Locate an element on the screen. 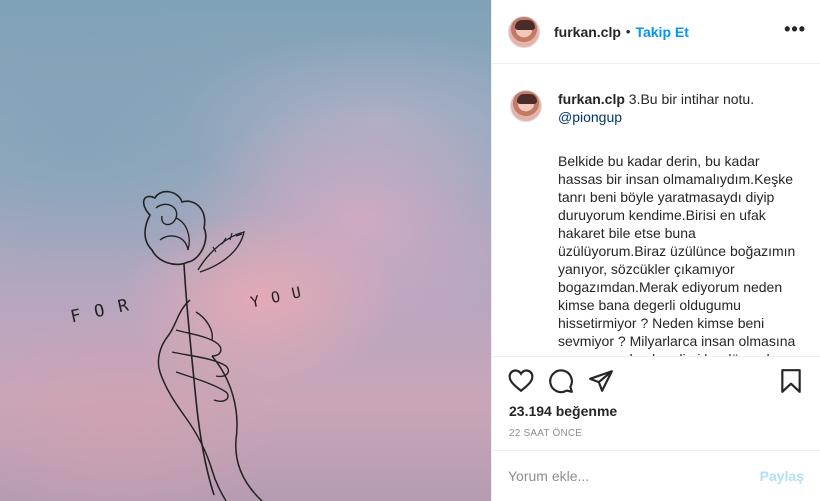 The image size is (820, 501). rose-drawing is located at coordinates (202, 345).